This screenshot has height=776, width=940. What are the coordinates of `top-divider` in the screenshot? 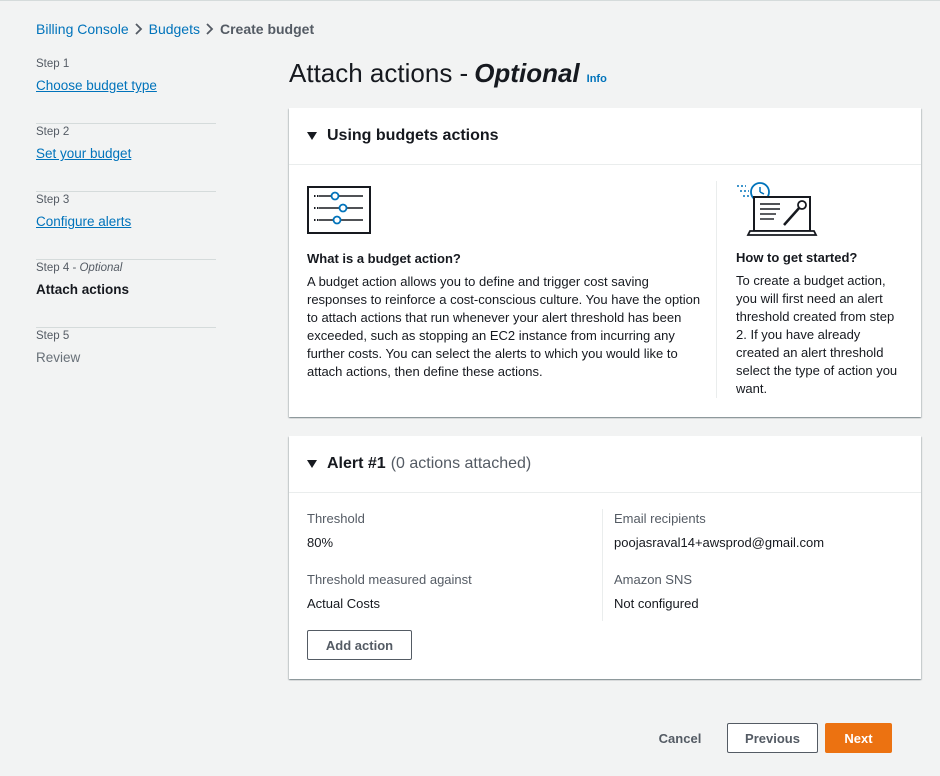 It's located at (470, 0).